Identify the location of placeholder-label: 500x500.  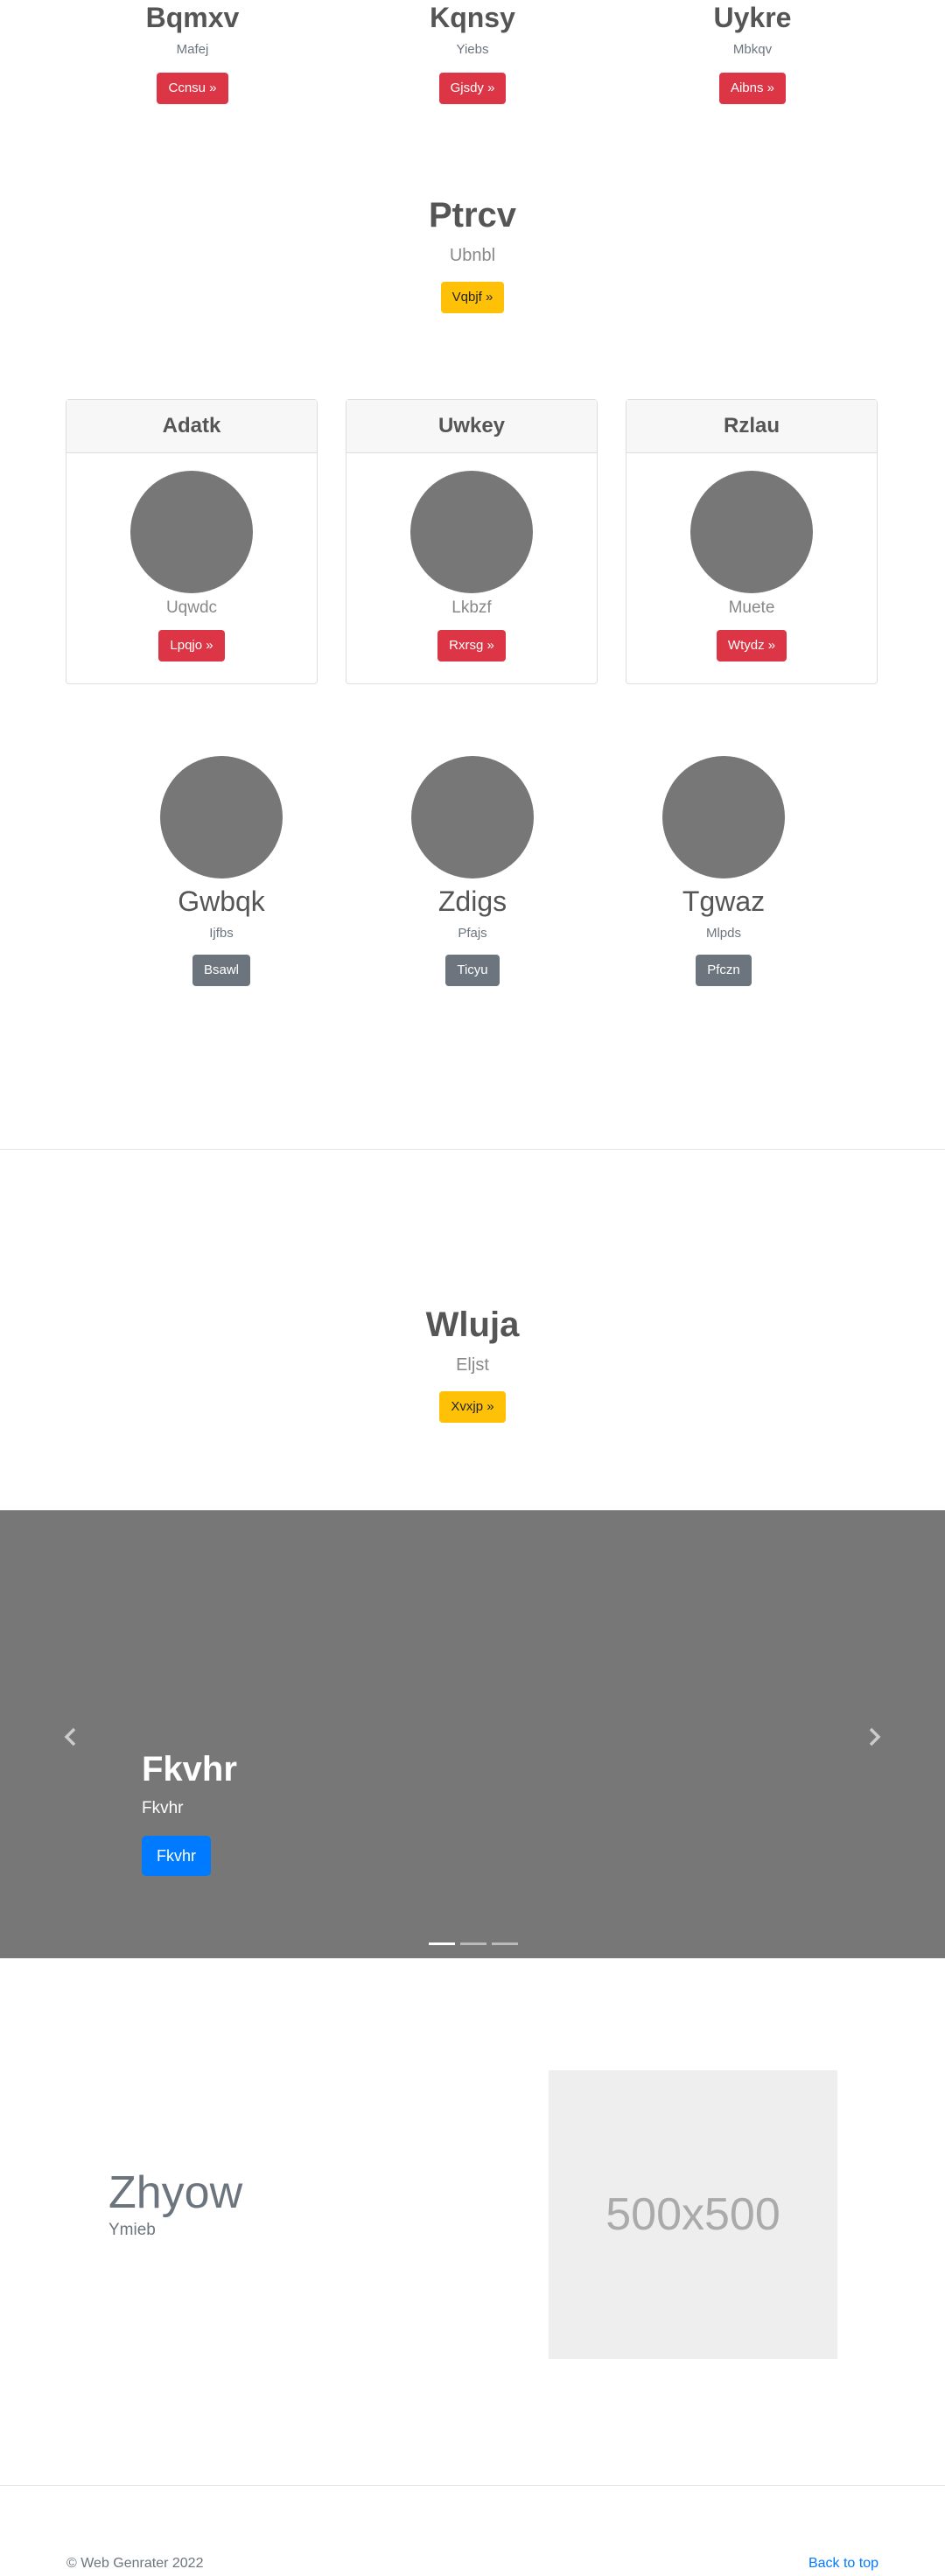
(693, 2214).